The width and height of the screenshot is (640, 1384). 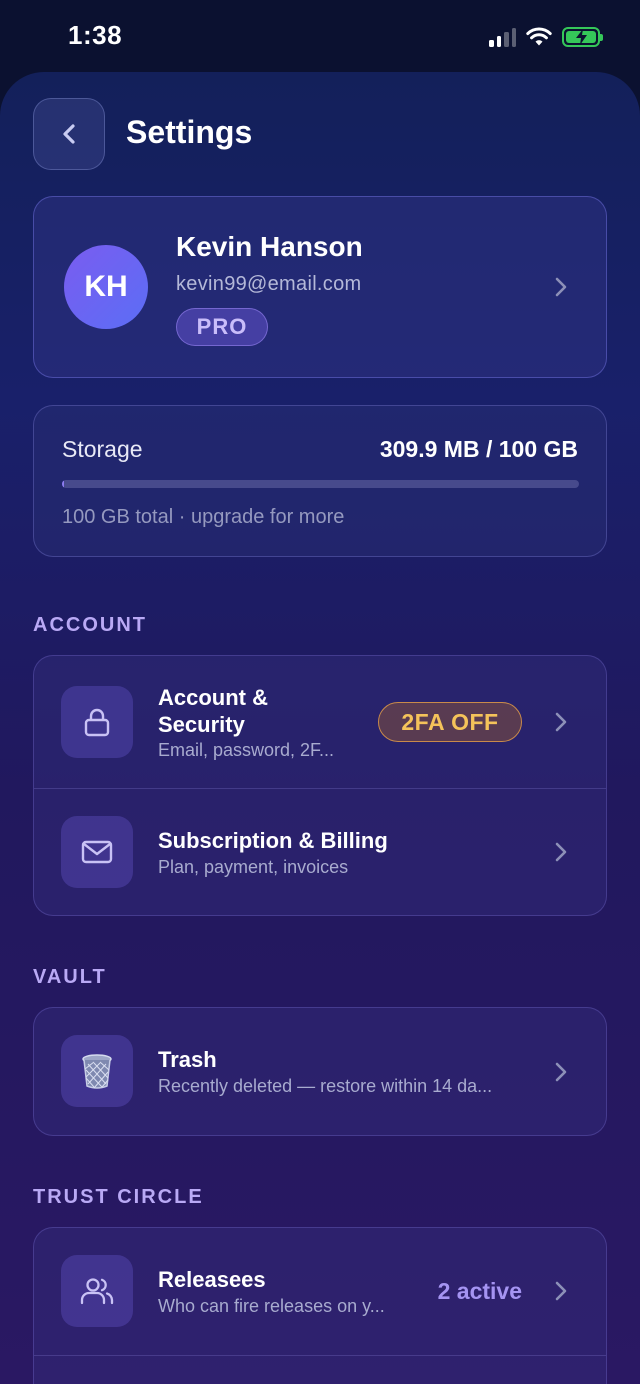 What do you see at coordinates (97, 722) in the screenshot?
I see `lock-icon` at bounding box center [97, 722].